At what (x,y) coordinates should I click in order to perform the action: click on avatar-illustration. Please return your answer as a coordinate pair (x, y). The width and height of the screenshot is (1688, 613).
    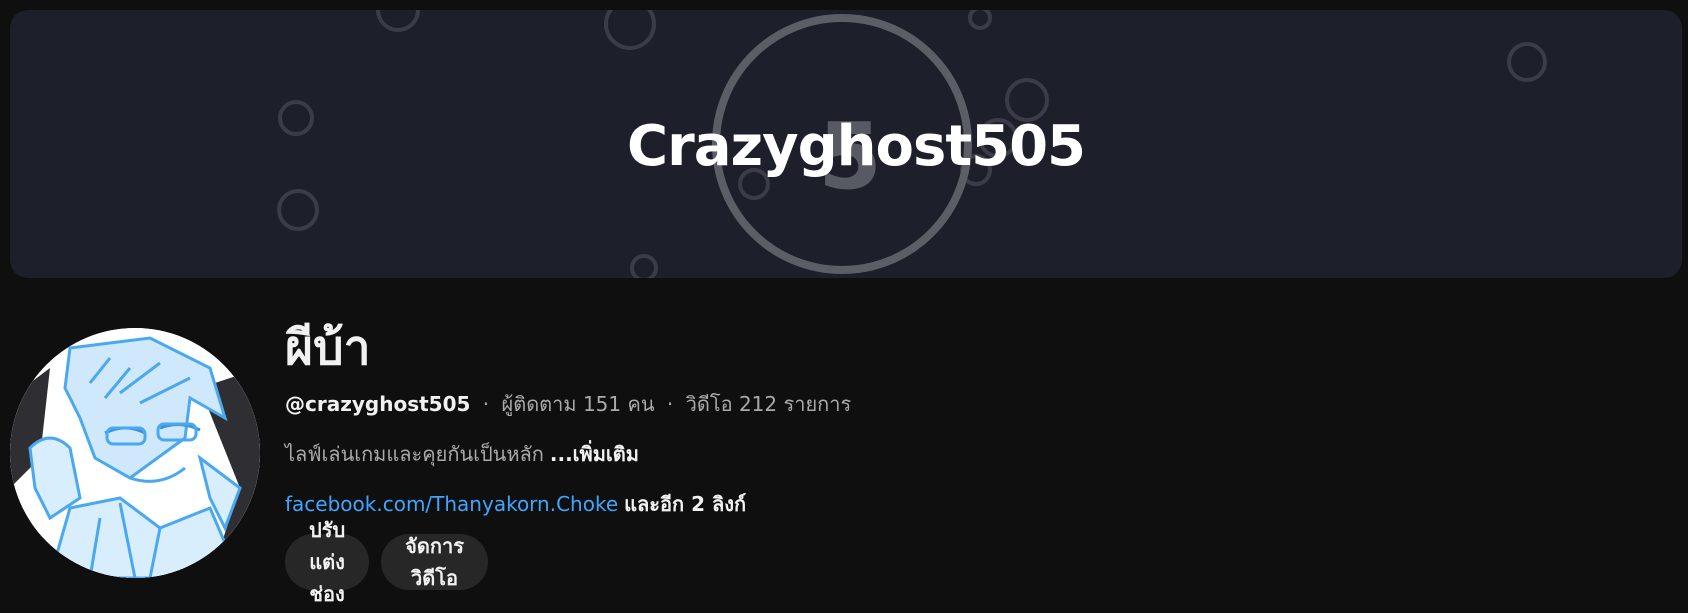
    Looking at the image, I should click on (135, 453).